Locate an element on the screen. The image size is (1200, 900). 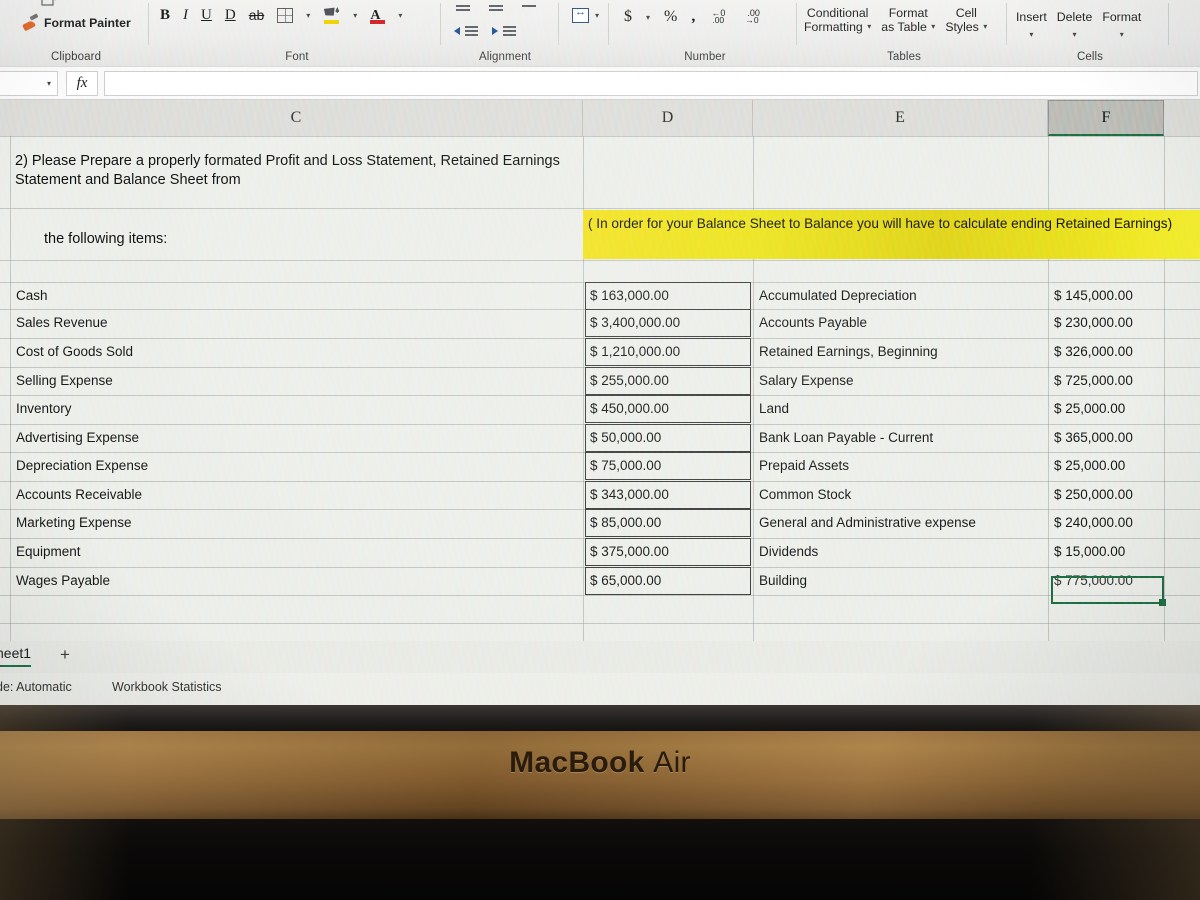
cell-d-1: $ 163,000.00 is located at coordinates (668, 296).